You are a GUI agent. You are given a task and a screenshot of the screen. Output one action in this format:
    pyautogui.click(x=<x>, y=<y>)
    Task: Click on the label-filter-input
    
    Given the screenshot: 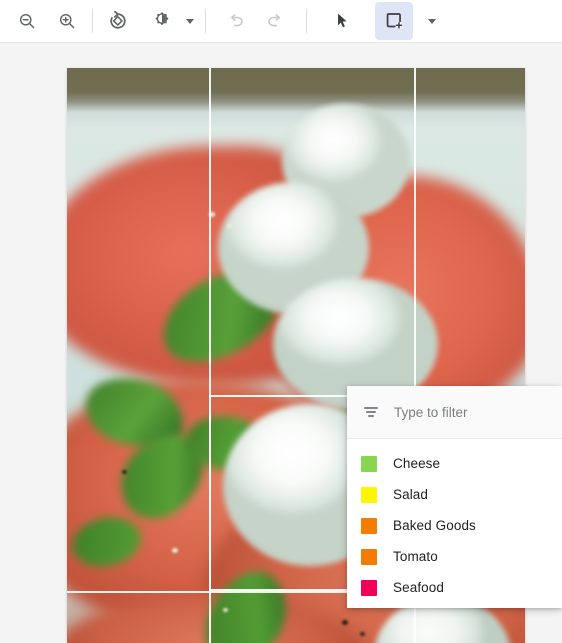 What is the action you would take?
    pyautogui.click(x=469, y=412)
    